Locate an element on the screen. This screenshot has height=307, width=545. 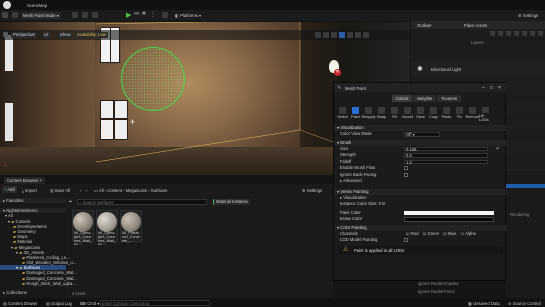
tool-copy: Copy is located at coordinates (433, 114).